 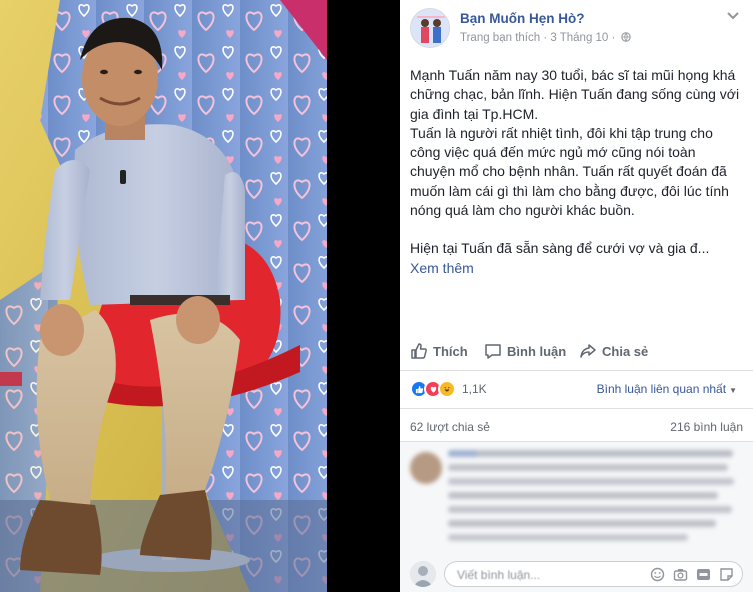 What do you see at coordinates (450, 427) in the screenshot?
I see `share-count: 62 lượt chia sẻ` at bounding box center [450, 427].